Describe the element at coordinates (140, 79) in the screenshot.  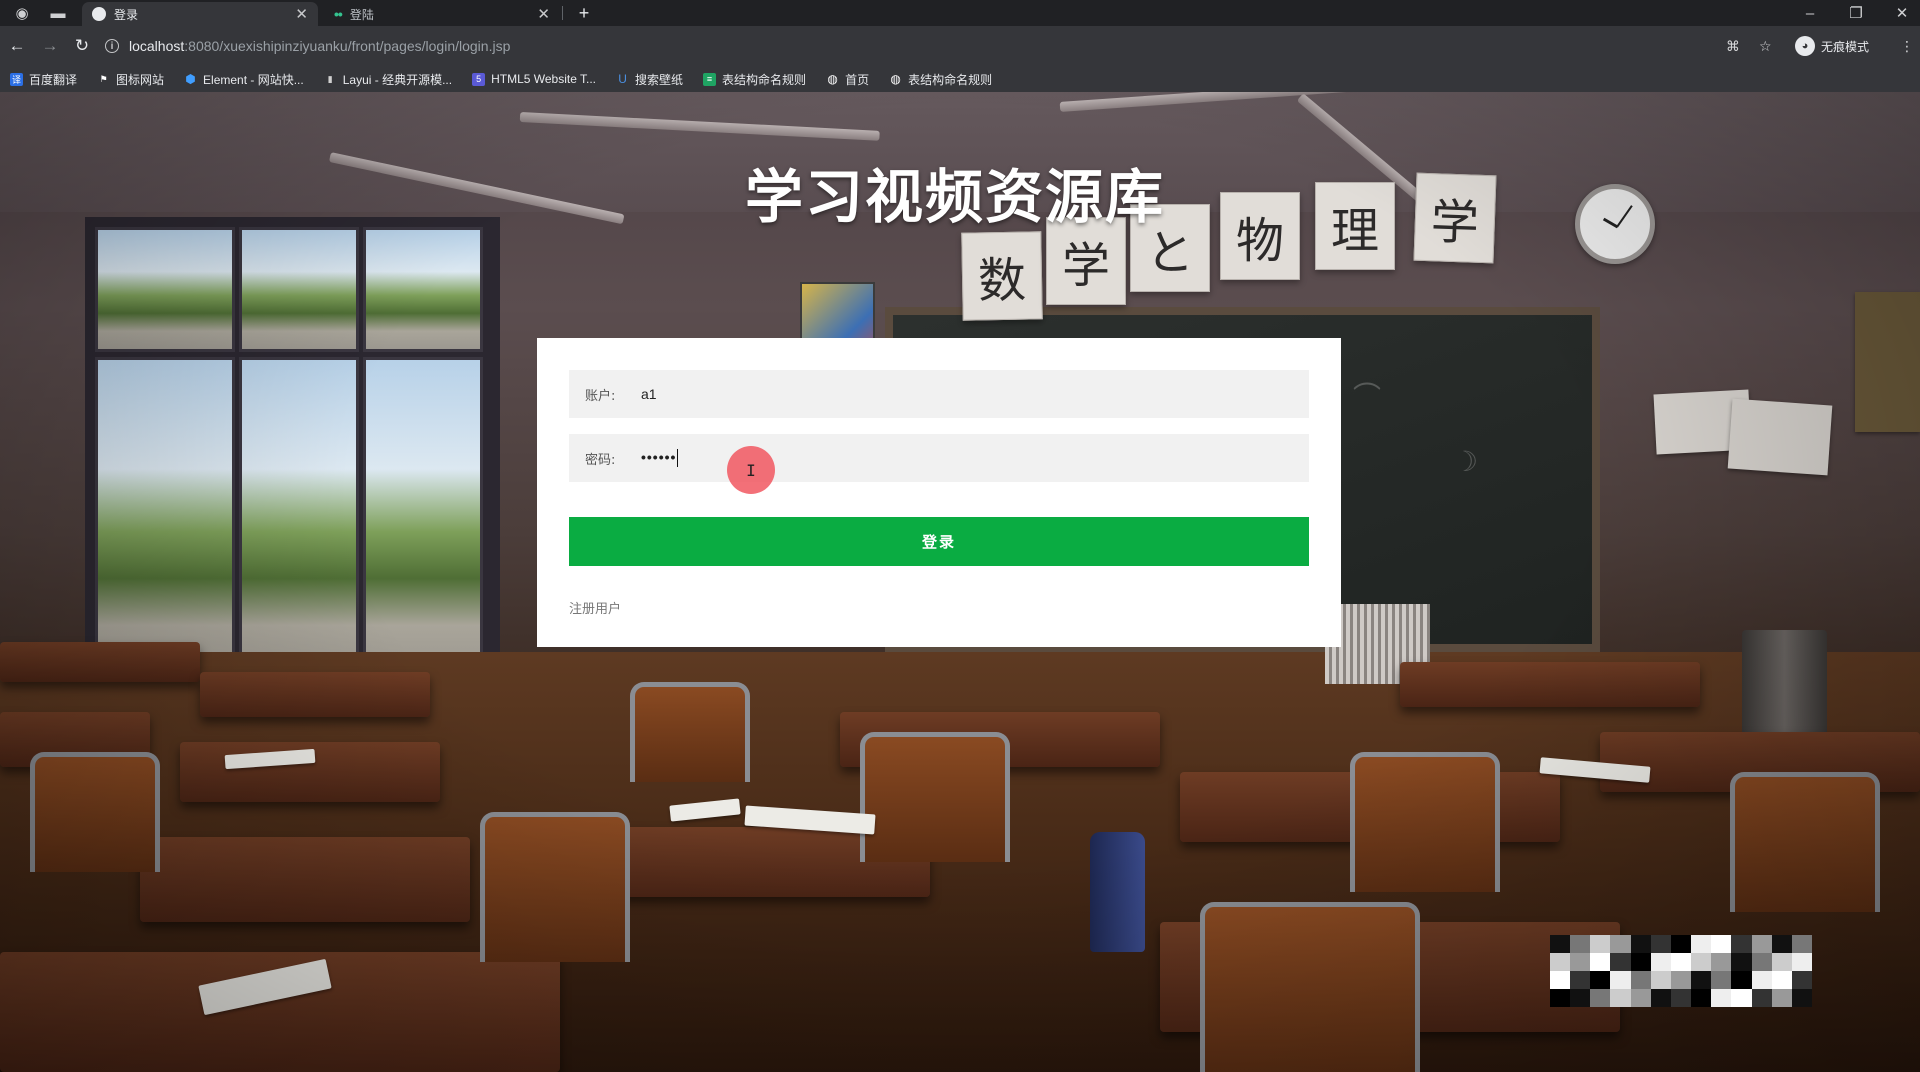
I see `bookmark-label: 图标网站` at that location.